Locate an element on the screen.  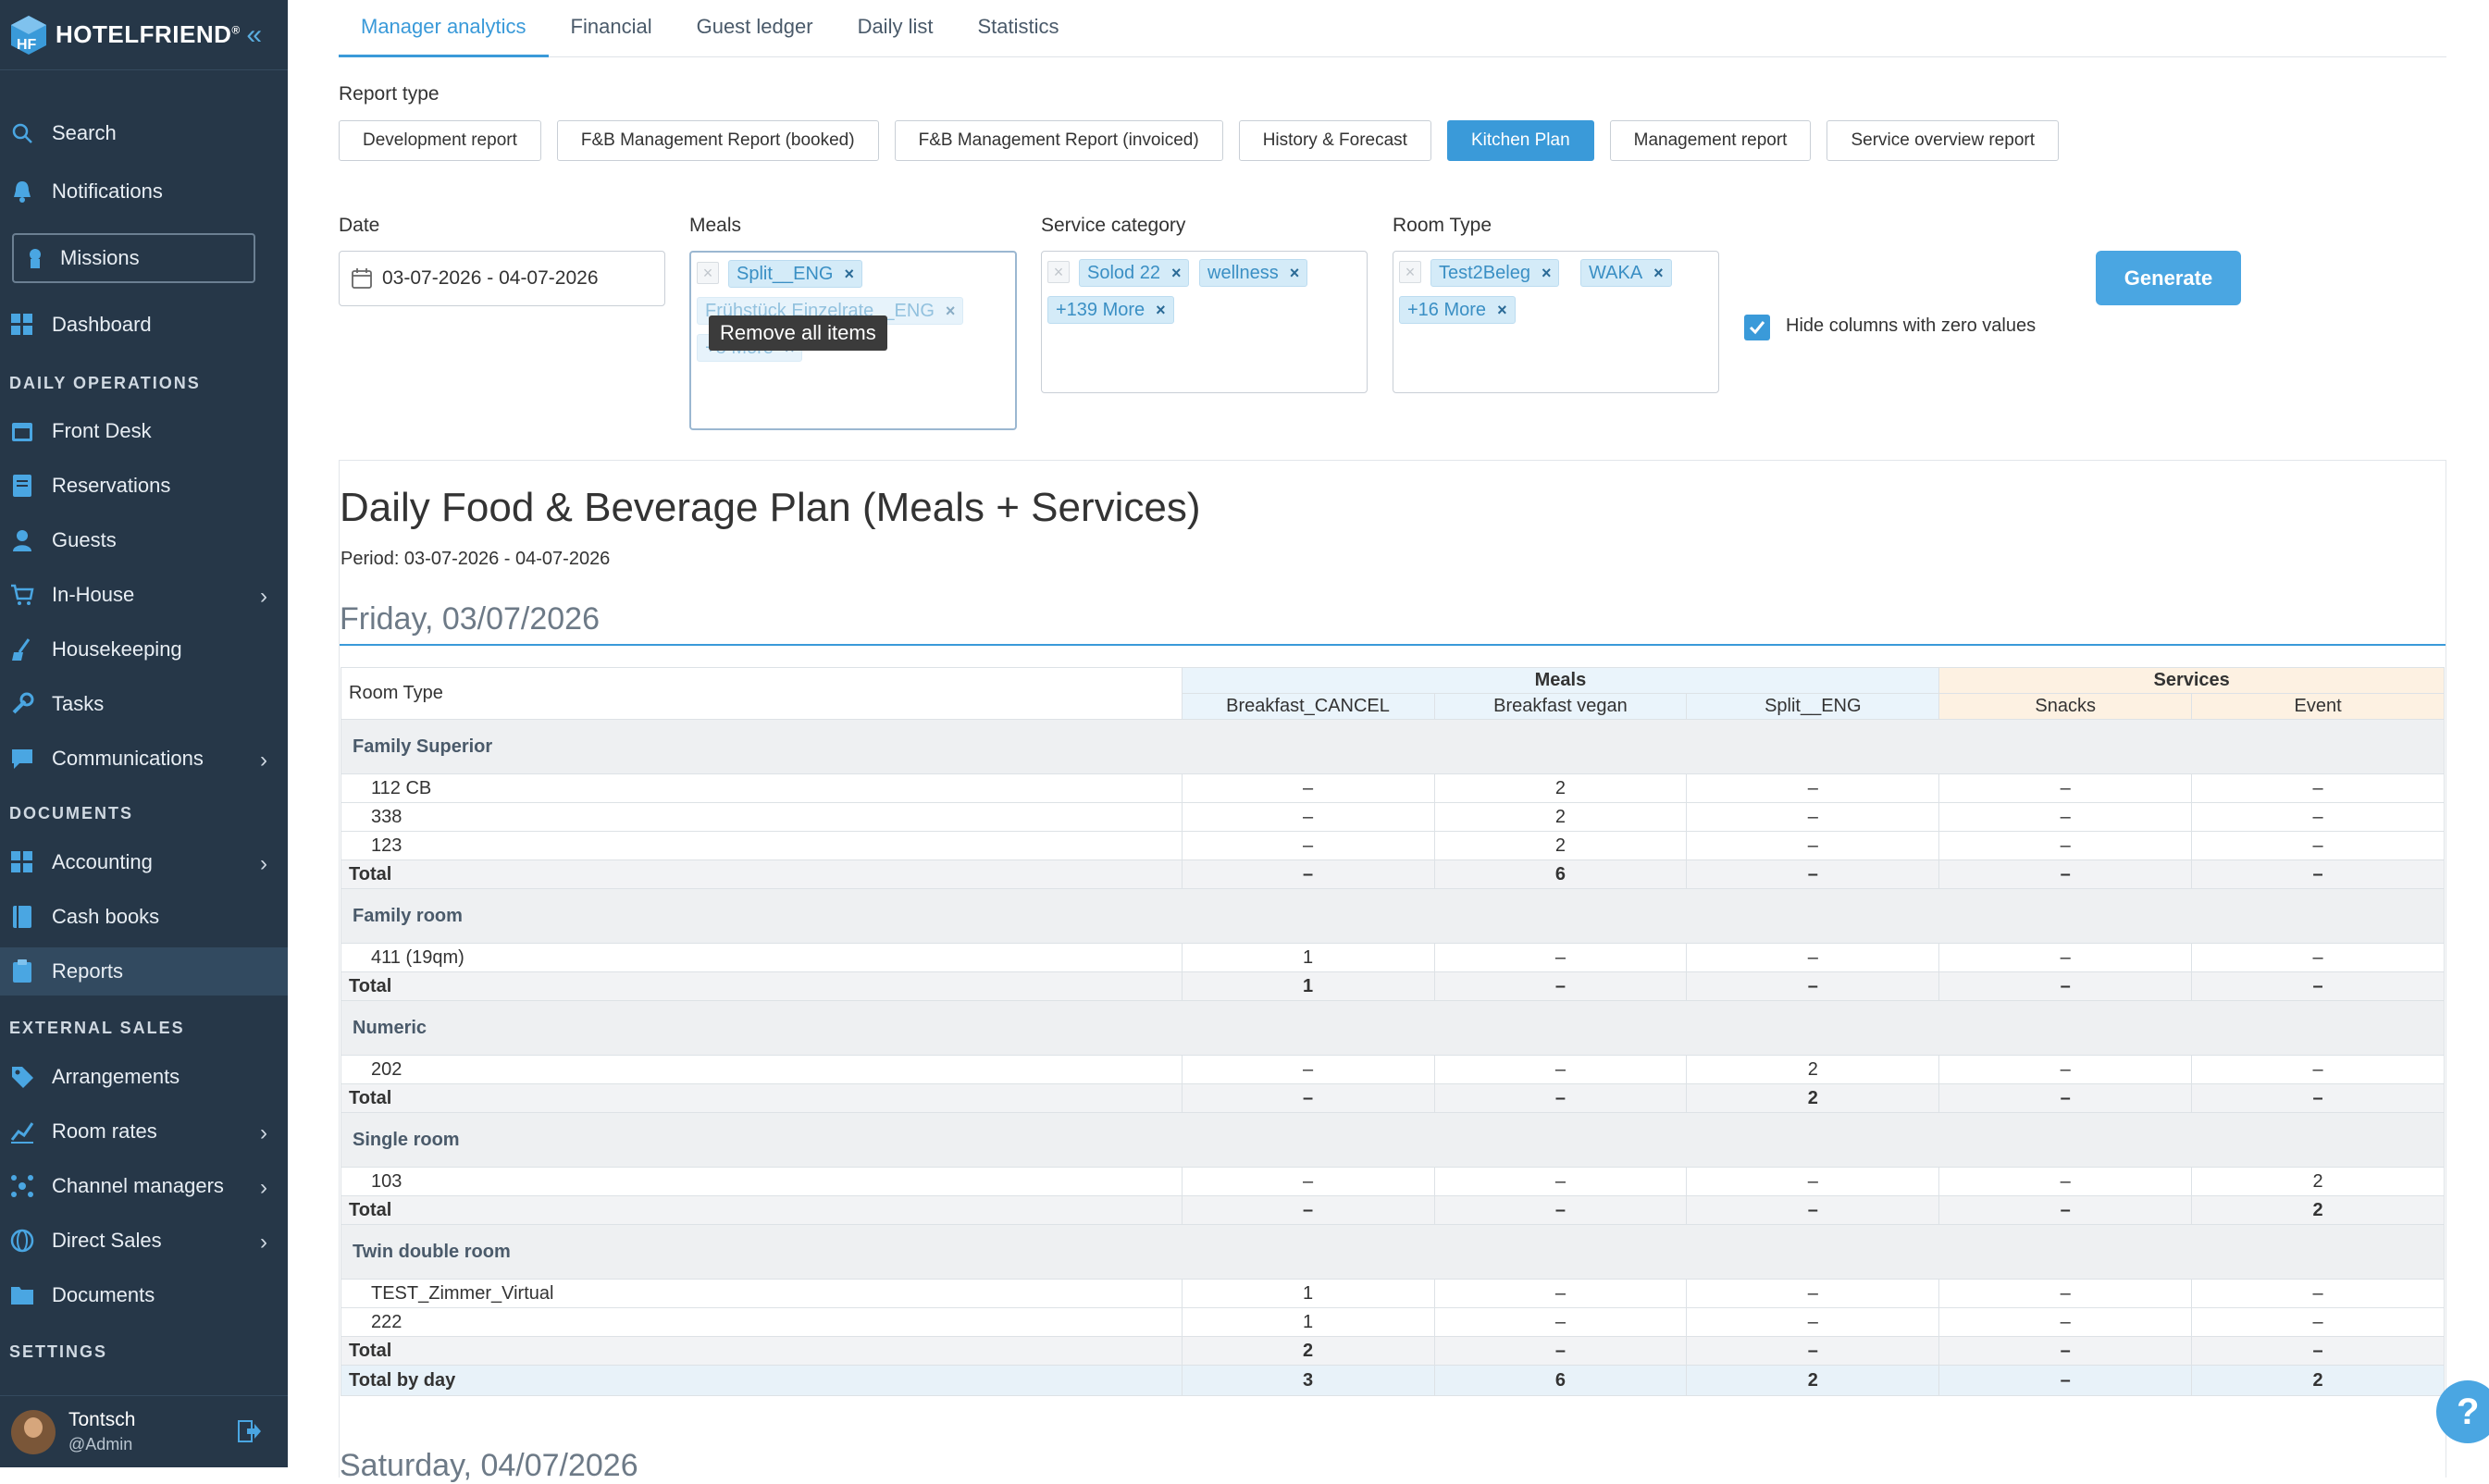
room-type-chip: WAKA × is located at coordinates (1626, 273).